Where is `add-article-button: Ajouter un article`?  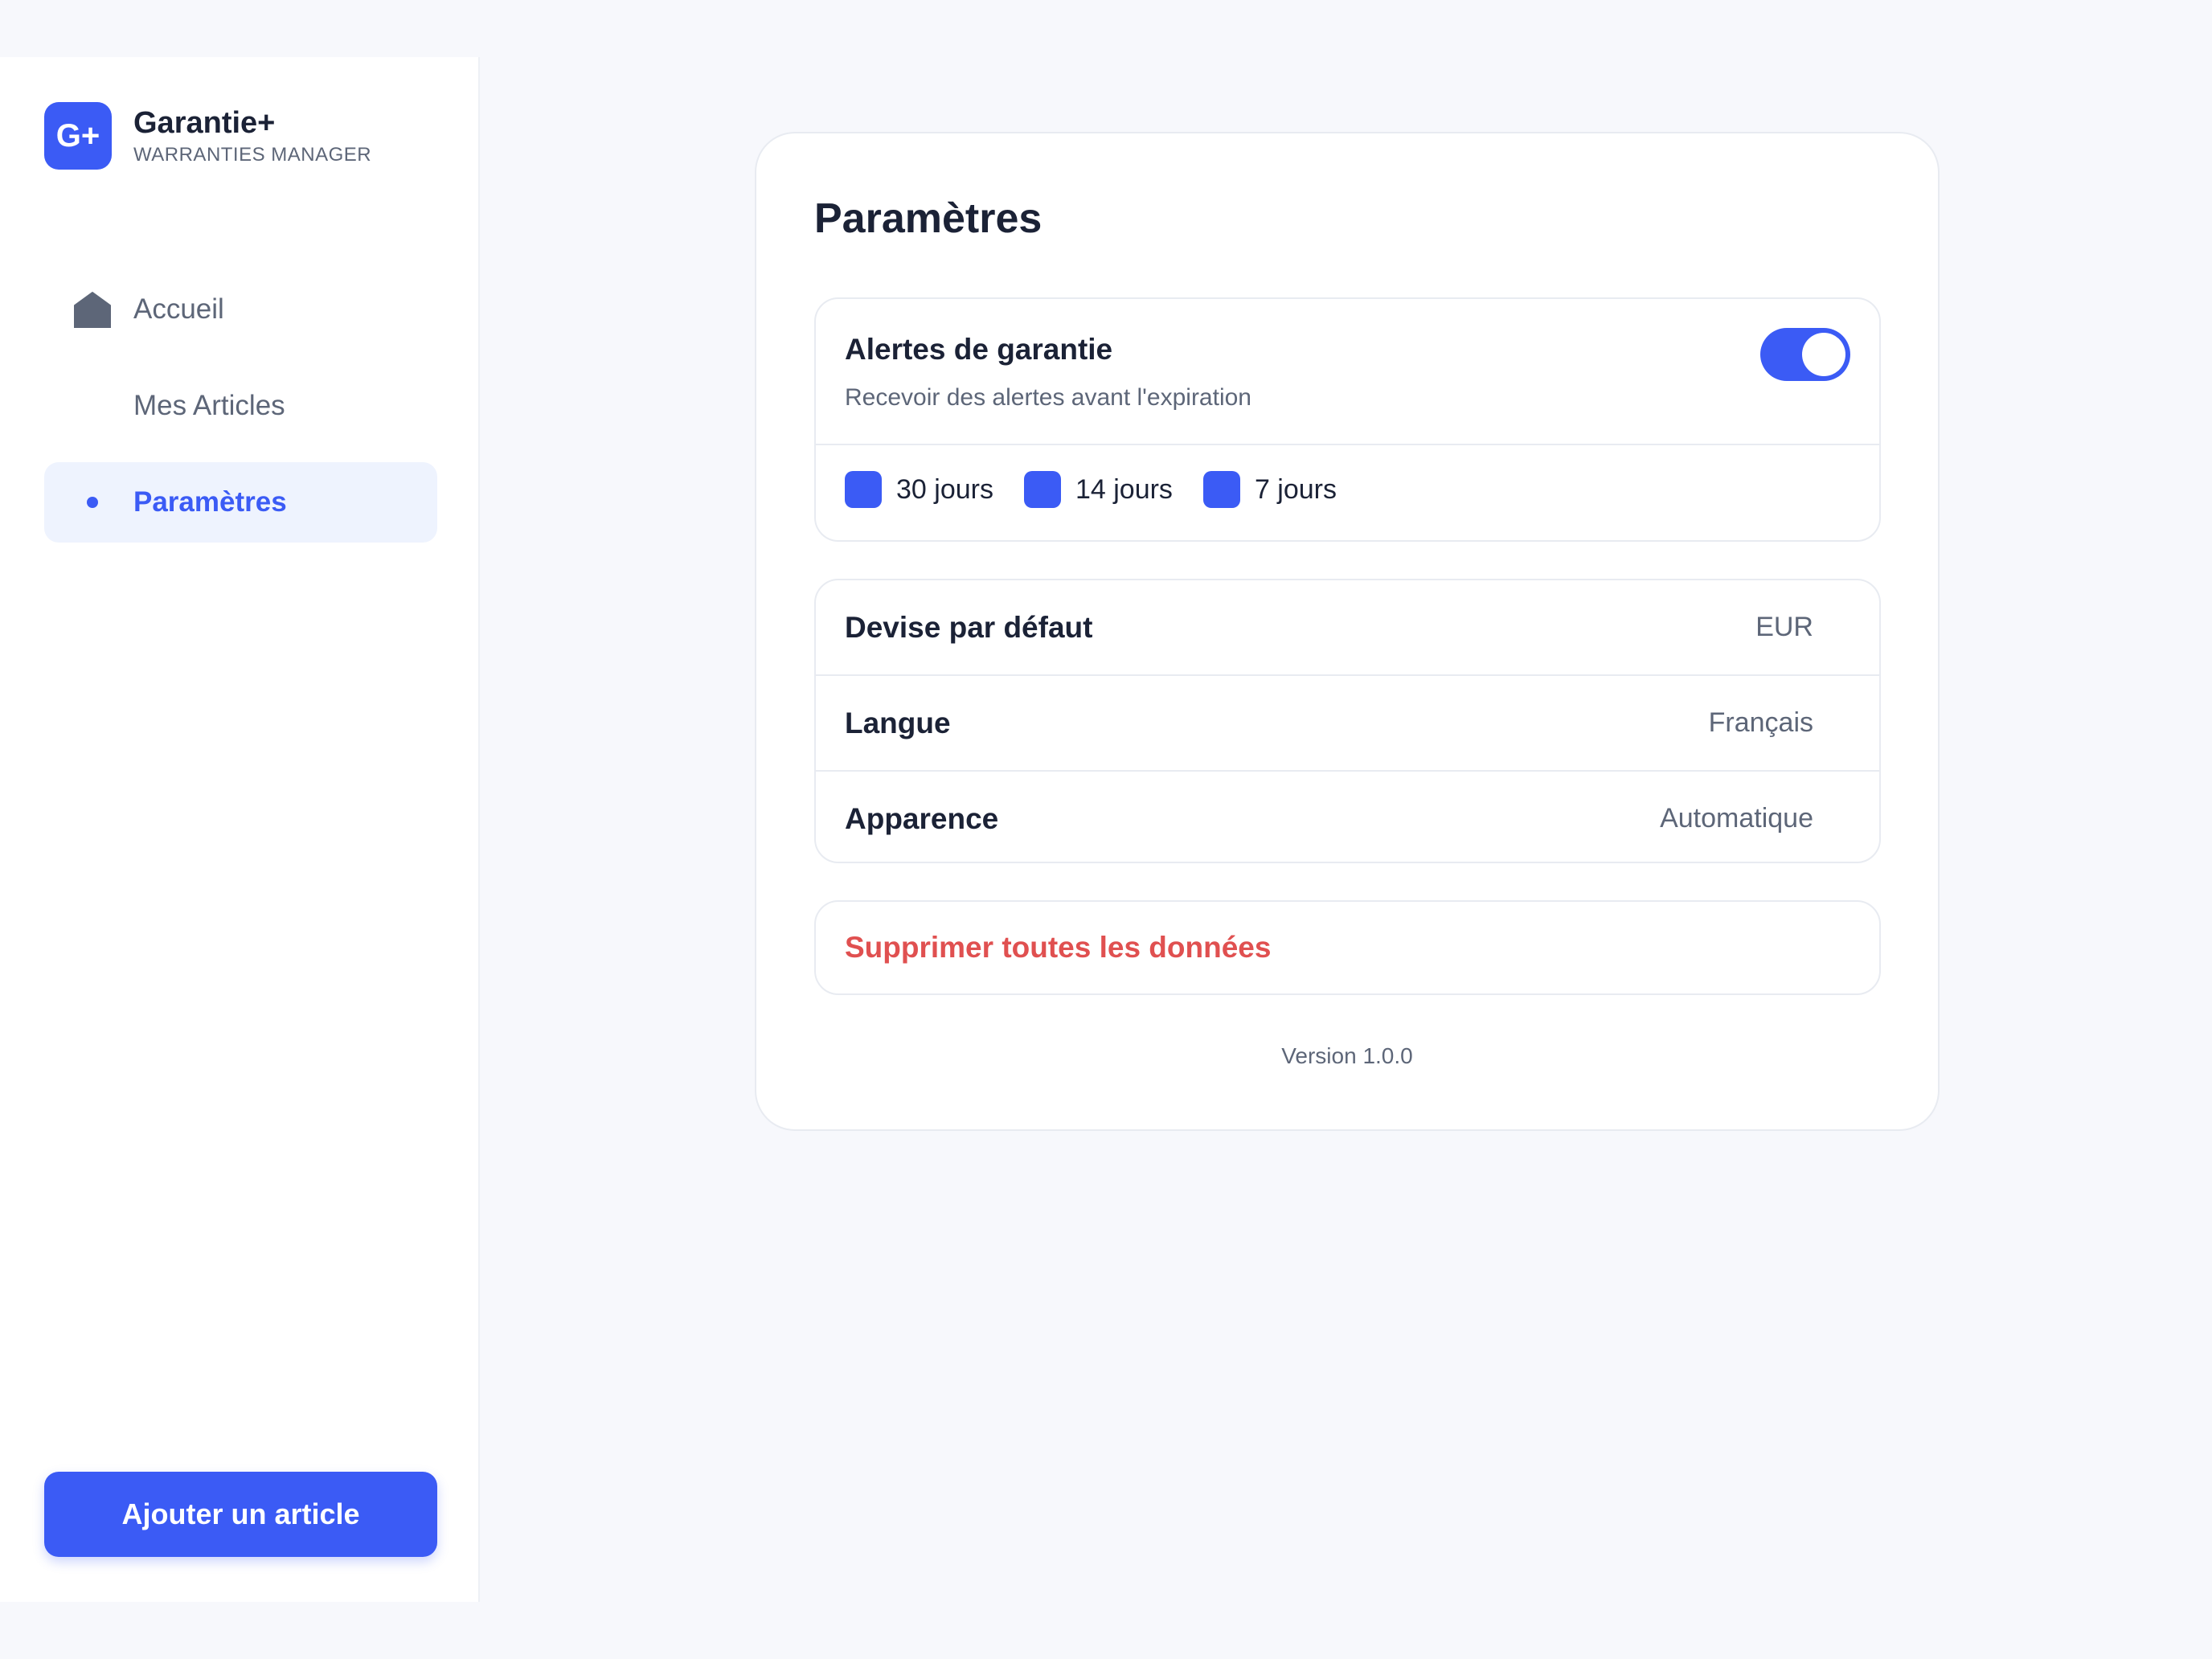 add-article-button: Ajouter un article is located at coordinates (240, 1514).